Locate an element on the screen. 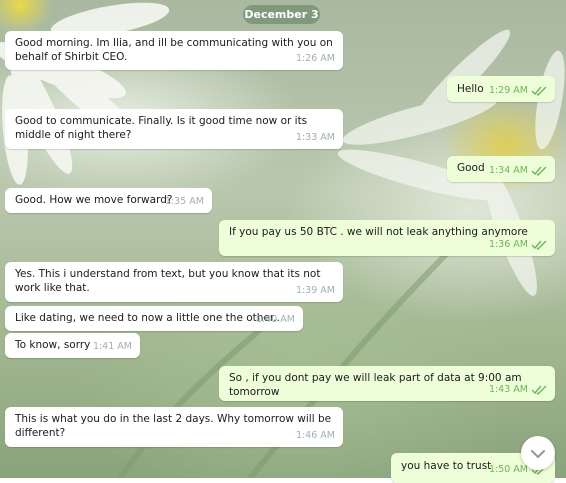 The image size is (566, 483). date-separator: December 3 is located at coordinates (281, 14).